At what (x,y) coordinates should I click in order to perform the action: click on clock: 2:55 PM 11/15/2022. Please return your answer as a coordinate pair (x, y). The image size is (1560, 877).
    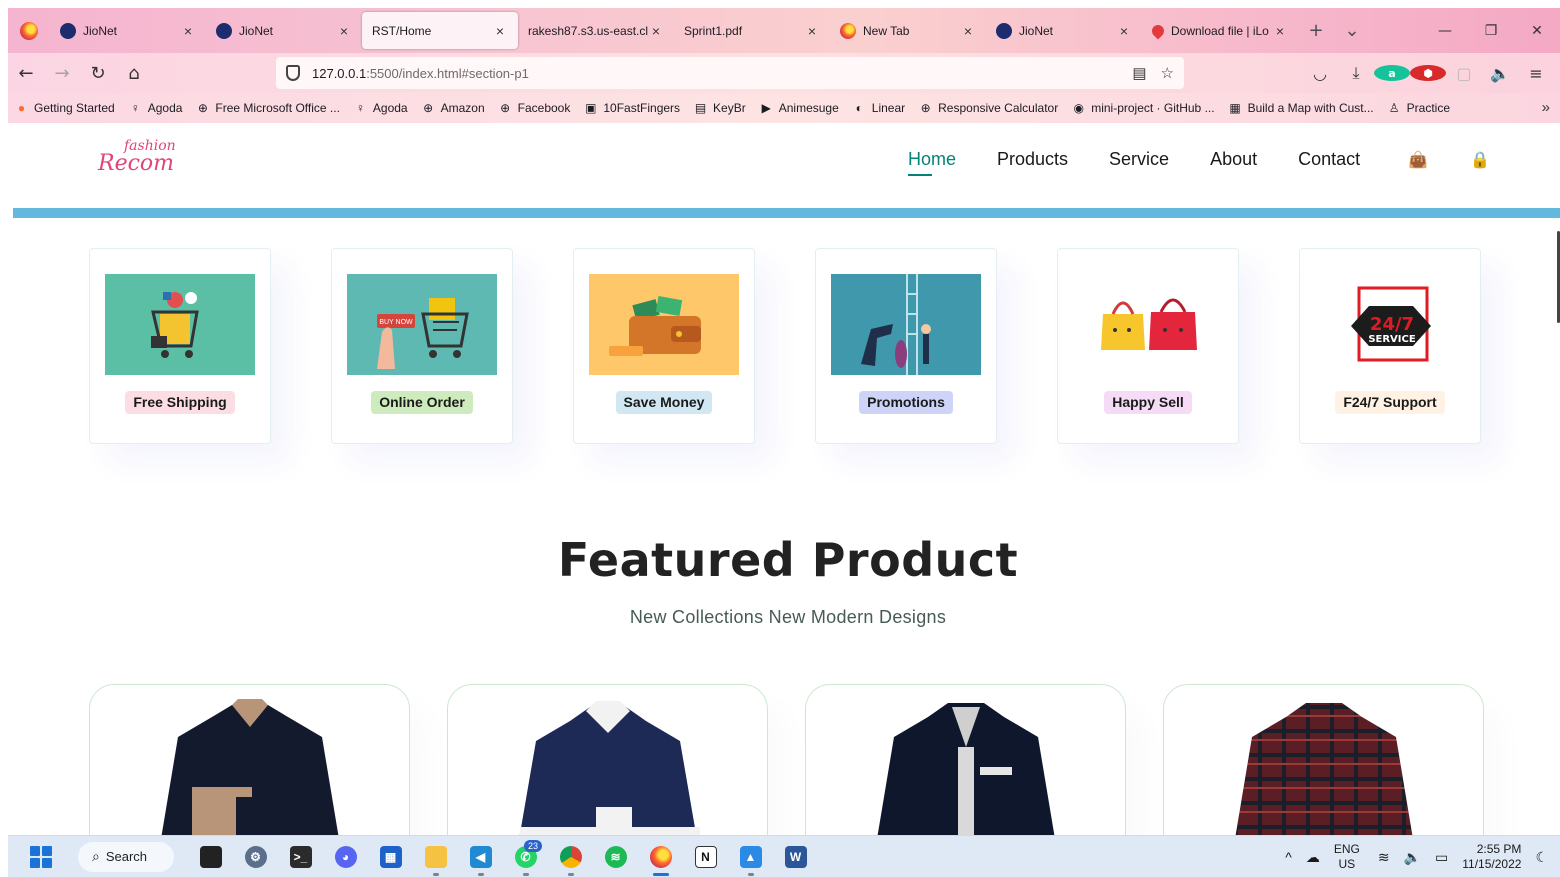
    Looking at the image, I should click on (1491, 857).